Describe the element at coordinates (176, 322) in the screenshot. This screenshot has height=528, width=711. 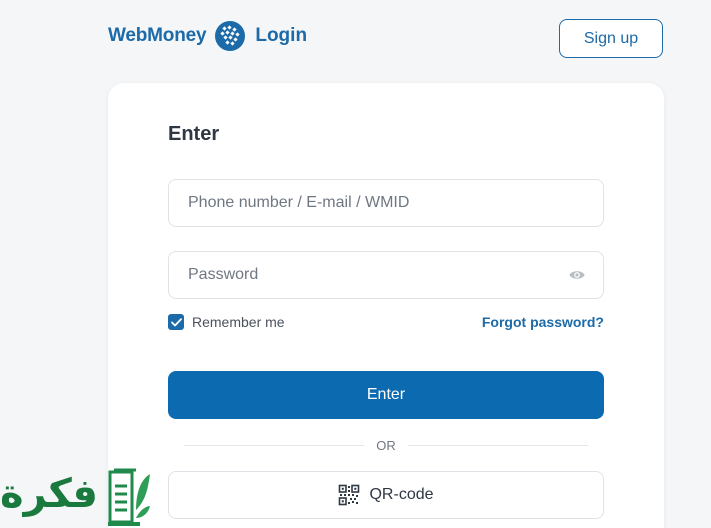
I see `checkmark-icon` at that location.